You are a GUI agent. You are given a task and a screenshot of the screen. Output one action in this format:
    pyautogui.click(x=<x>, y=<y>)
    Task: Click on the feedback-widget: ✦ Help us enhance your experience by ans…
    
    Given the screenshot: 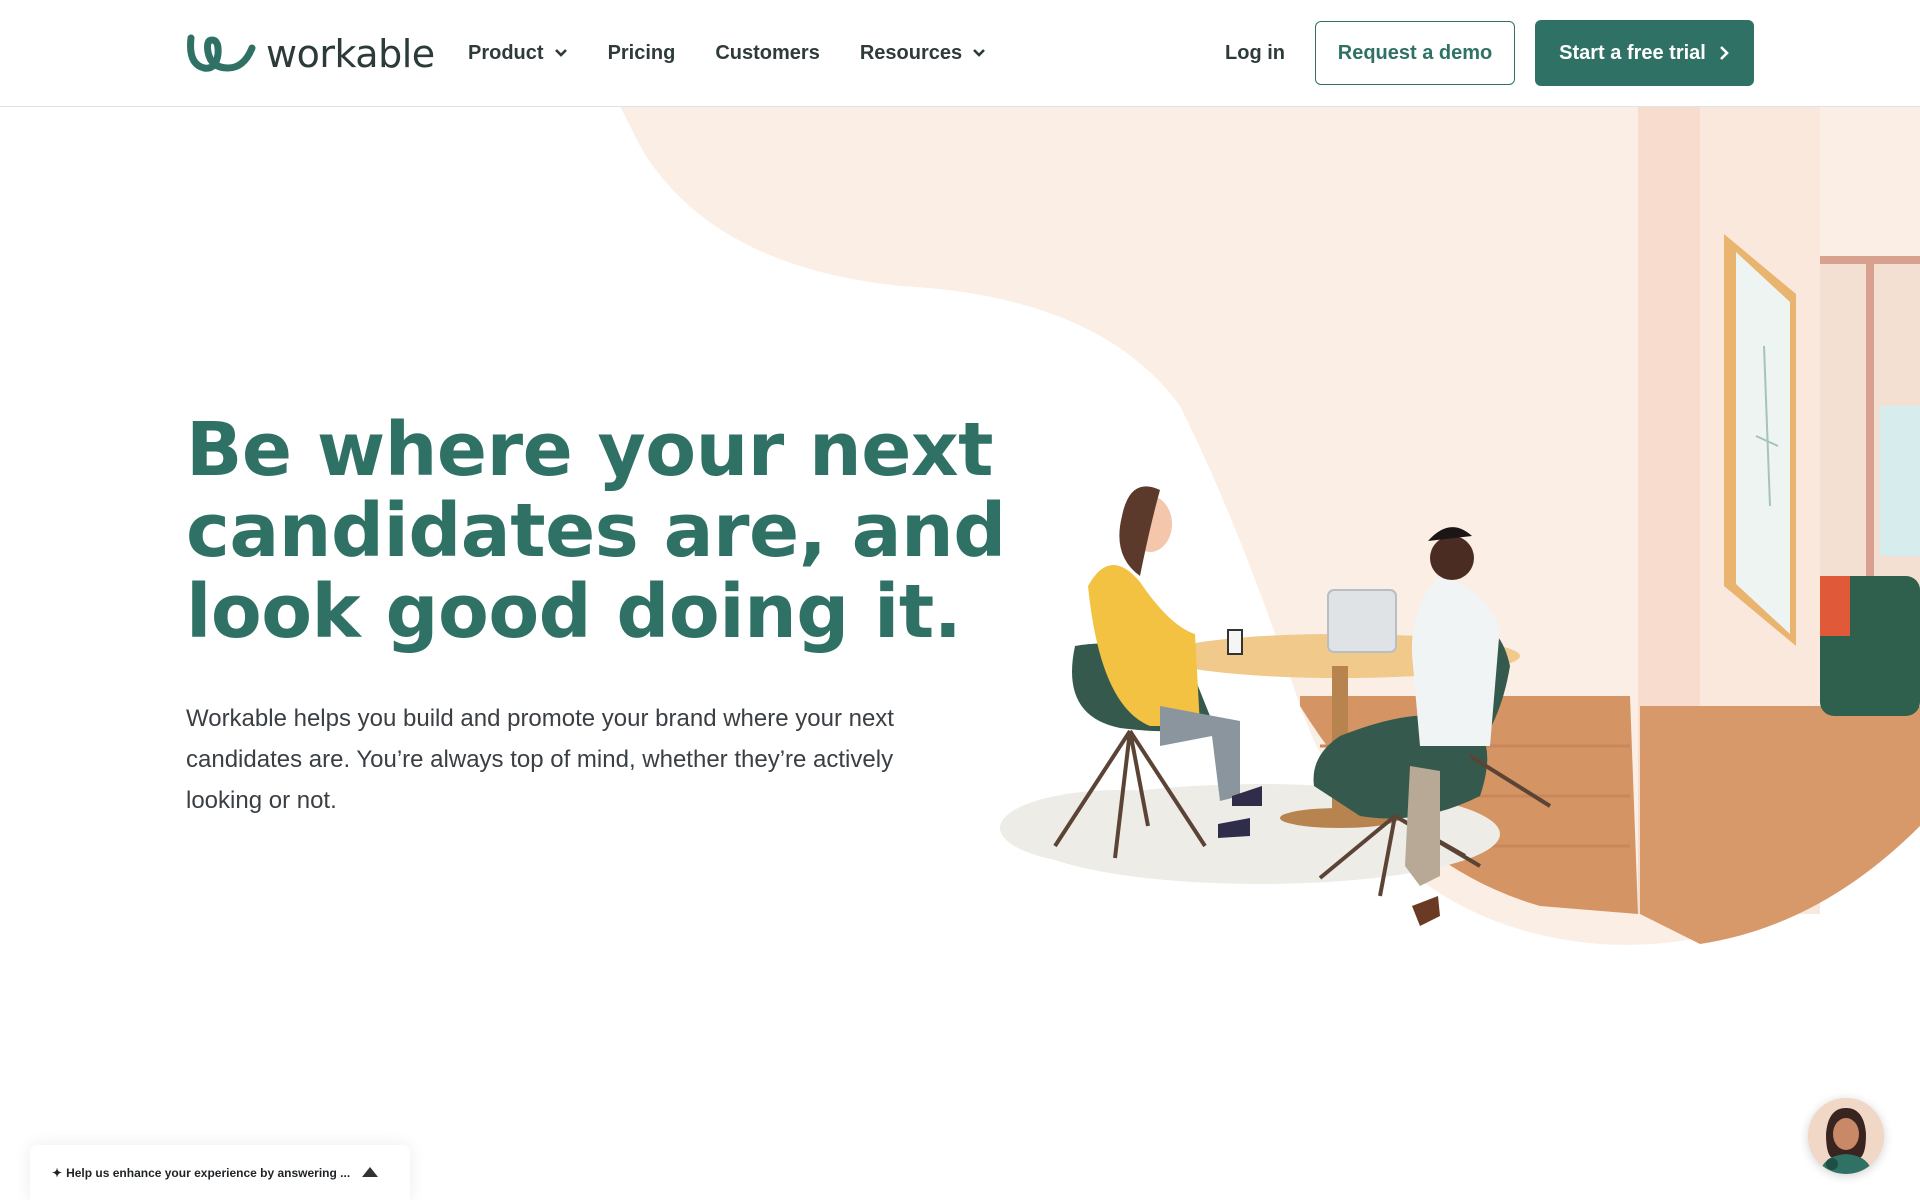 What is the action you would take?
    pyautogui.click(x=220, y=1172)
    